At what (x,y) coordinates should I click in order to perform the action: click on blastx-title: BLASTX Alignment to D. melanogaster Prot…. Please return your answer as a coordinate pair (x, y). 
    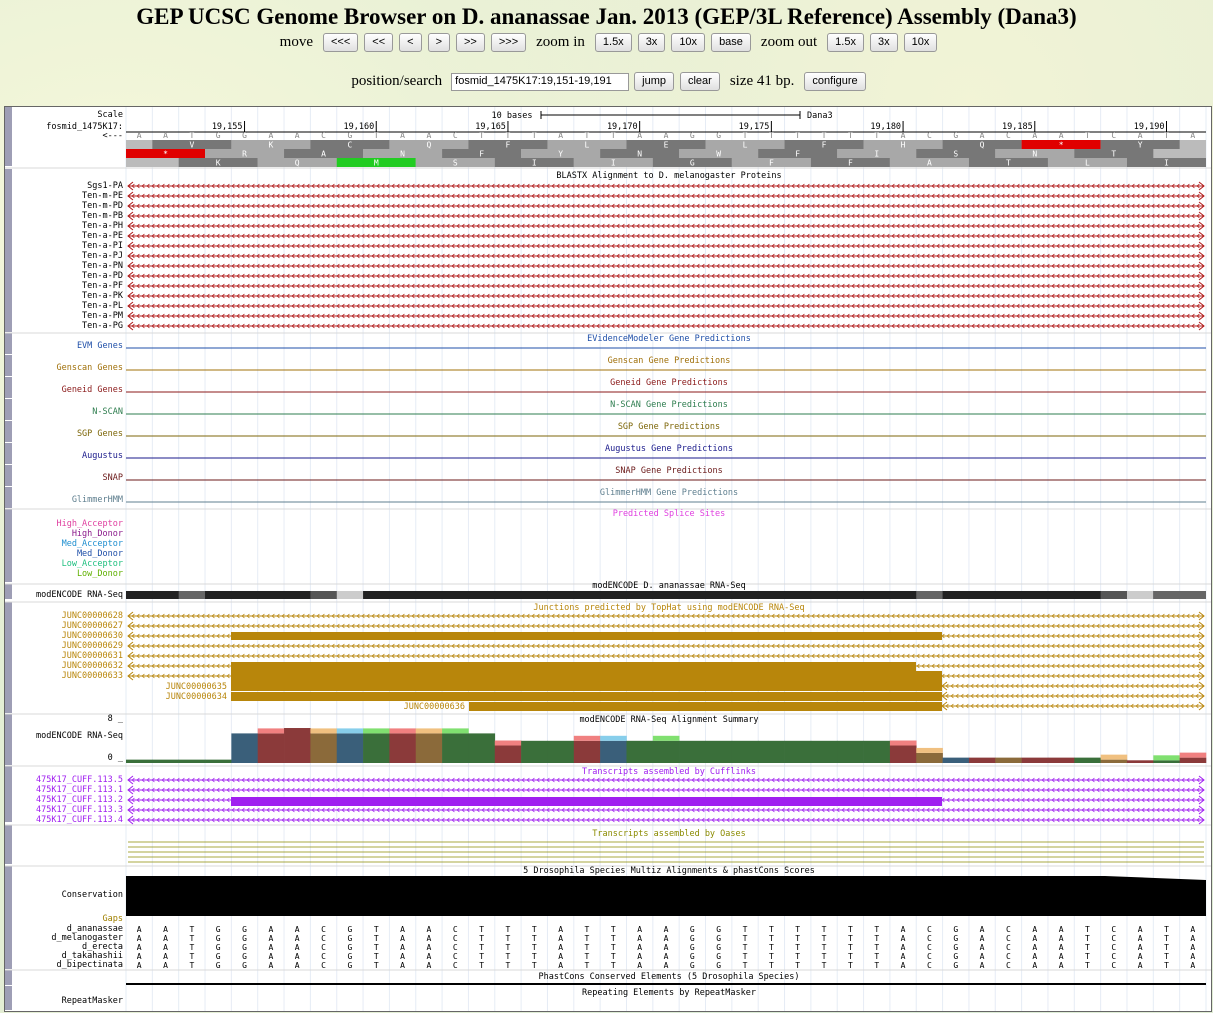
    Looking at the image, I should click on (668, 176).